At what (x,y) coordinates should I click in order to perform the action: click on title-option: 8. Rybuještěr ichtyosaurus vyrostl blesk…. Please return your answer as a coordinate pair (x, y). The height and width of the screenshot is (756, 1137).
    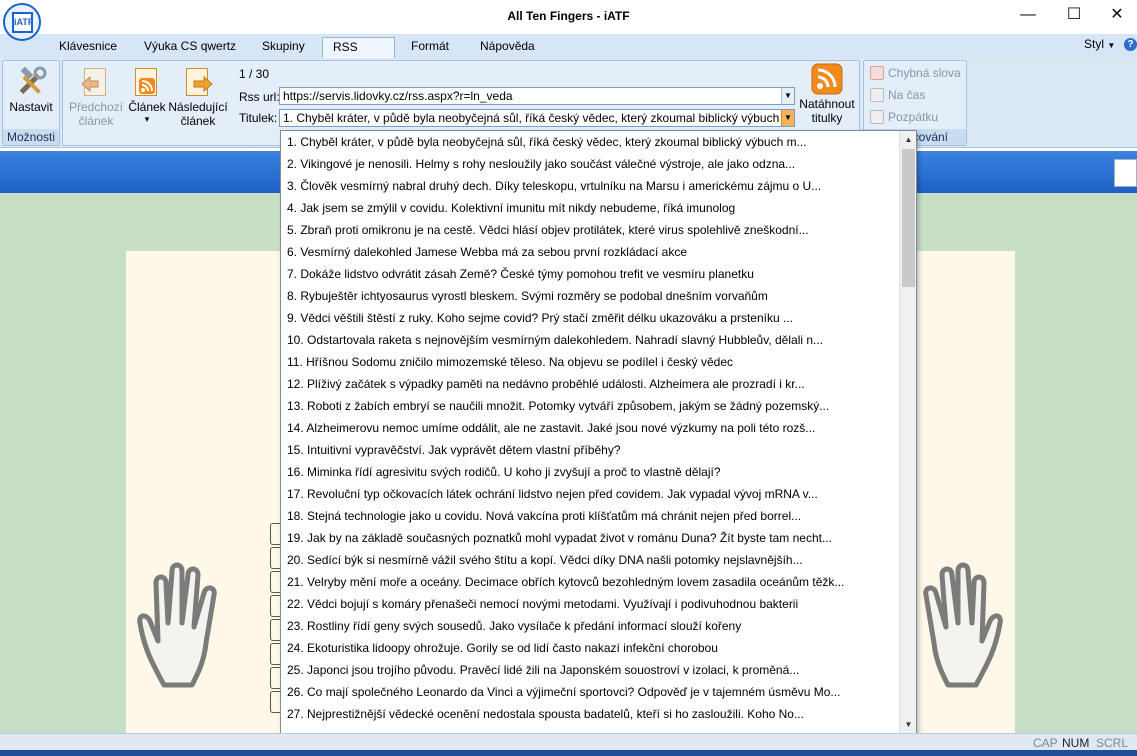
    Looking at the image, I should click on (590, 296).